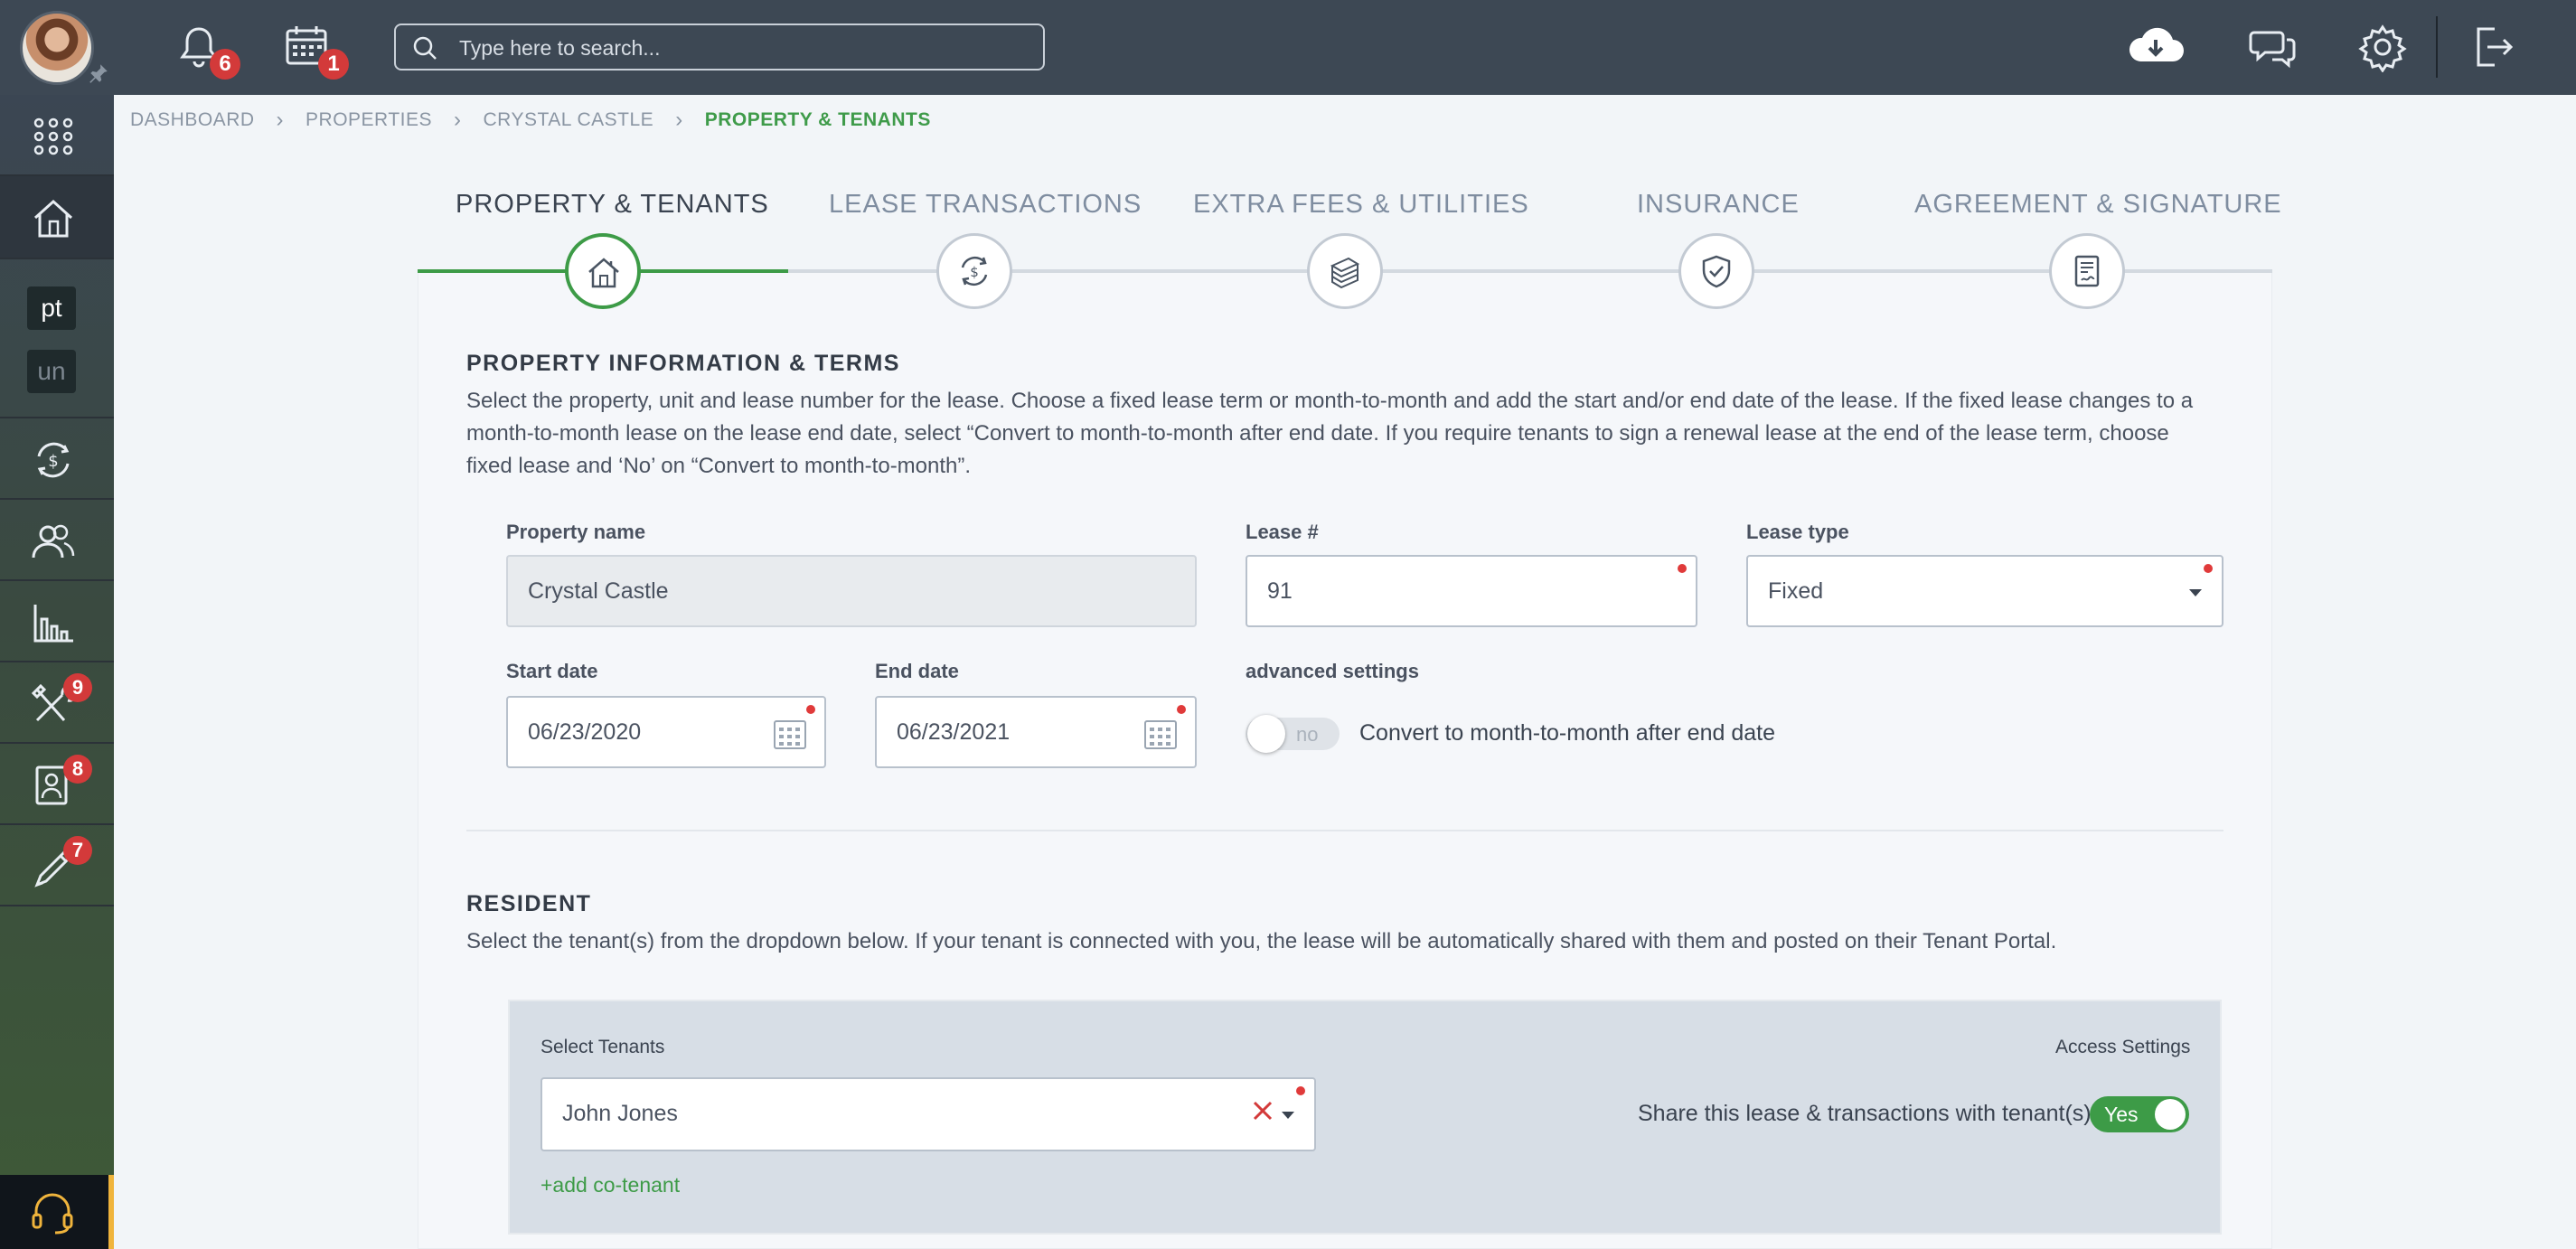 The width and height of the screenshot is (2576, 1249). What do you see at coordinates (1796, 591) in the screenshot?
I see `lease-type-value: Fixed` at bounding box center [1796, 591].